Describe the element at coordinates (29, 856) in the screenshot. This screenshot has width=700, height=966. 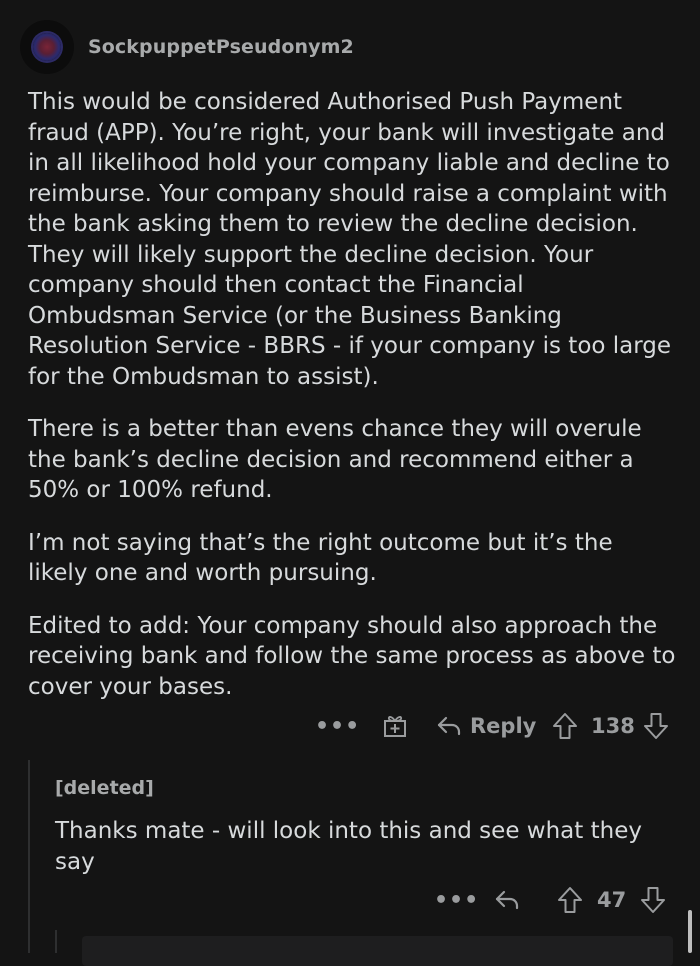
I see `thread-line` at that location.